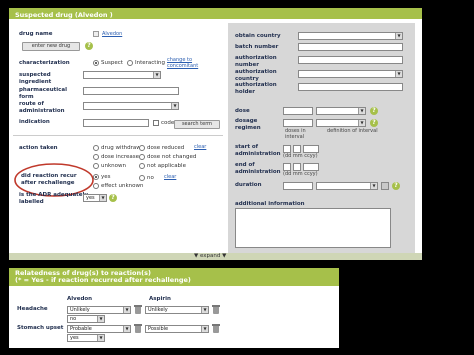 Image resolution: width=474 pixels, height=355 pixels. I want to click on enter-new-drug-button: enter new drug, so click(51, 46).